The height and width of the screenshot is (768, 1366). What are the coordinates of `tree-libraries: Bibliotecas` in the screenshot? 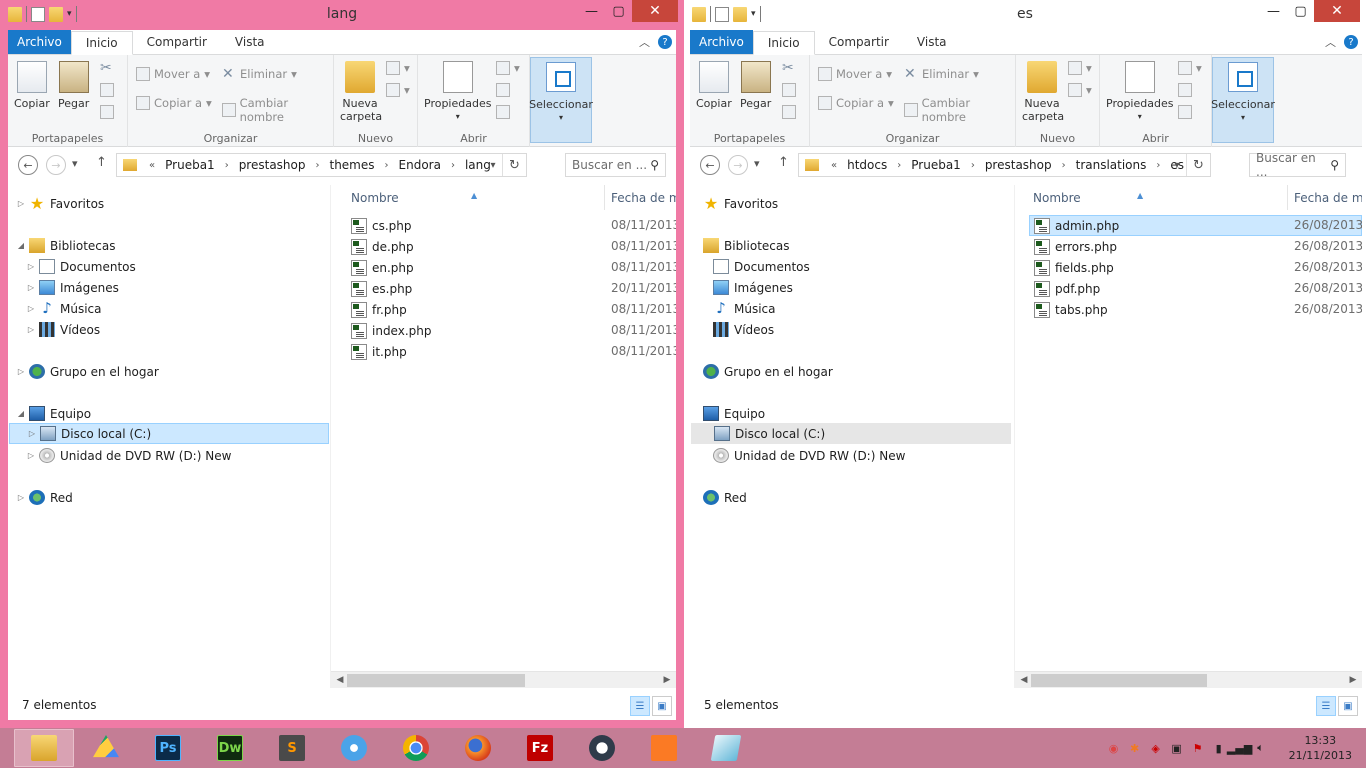 It's located at (744, 245).